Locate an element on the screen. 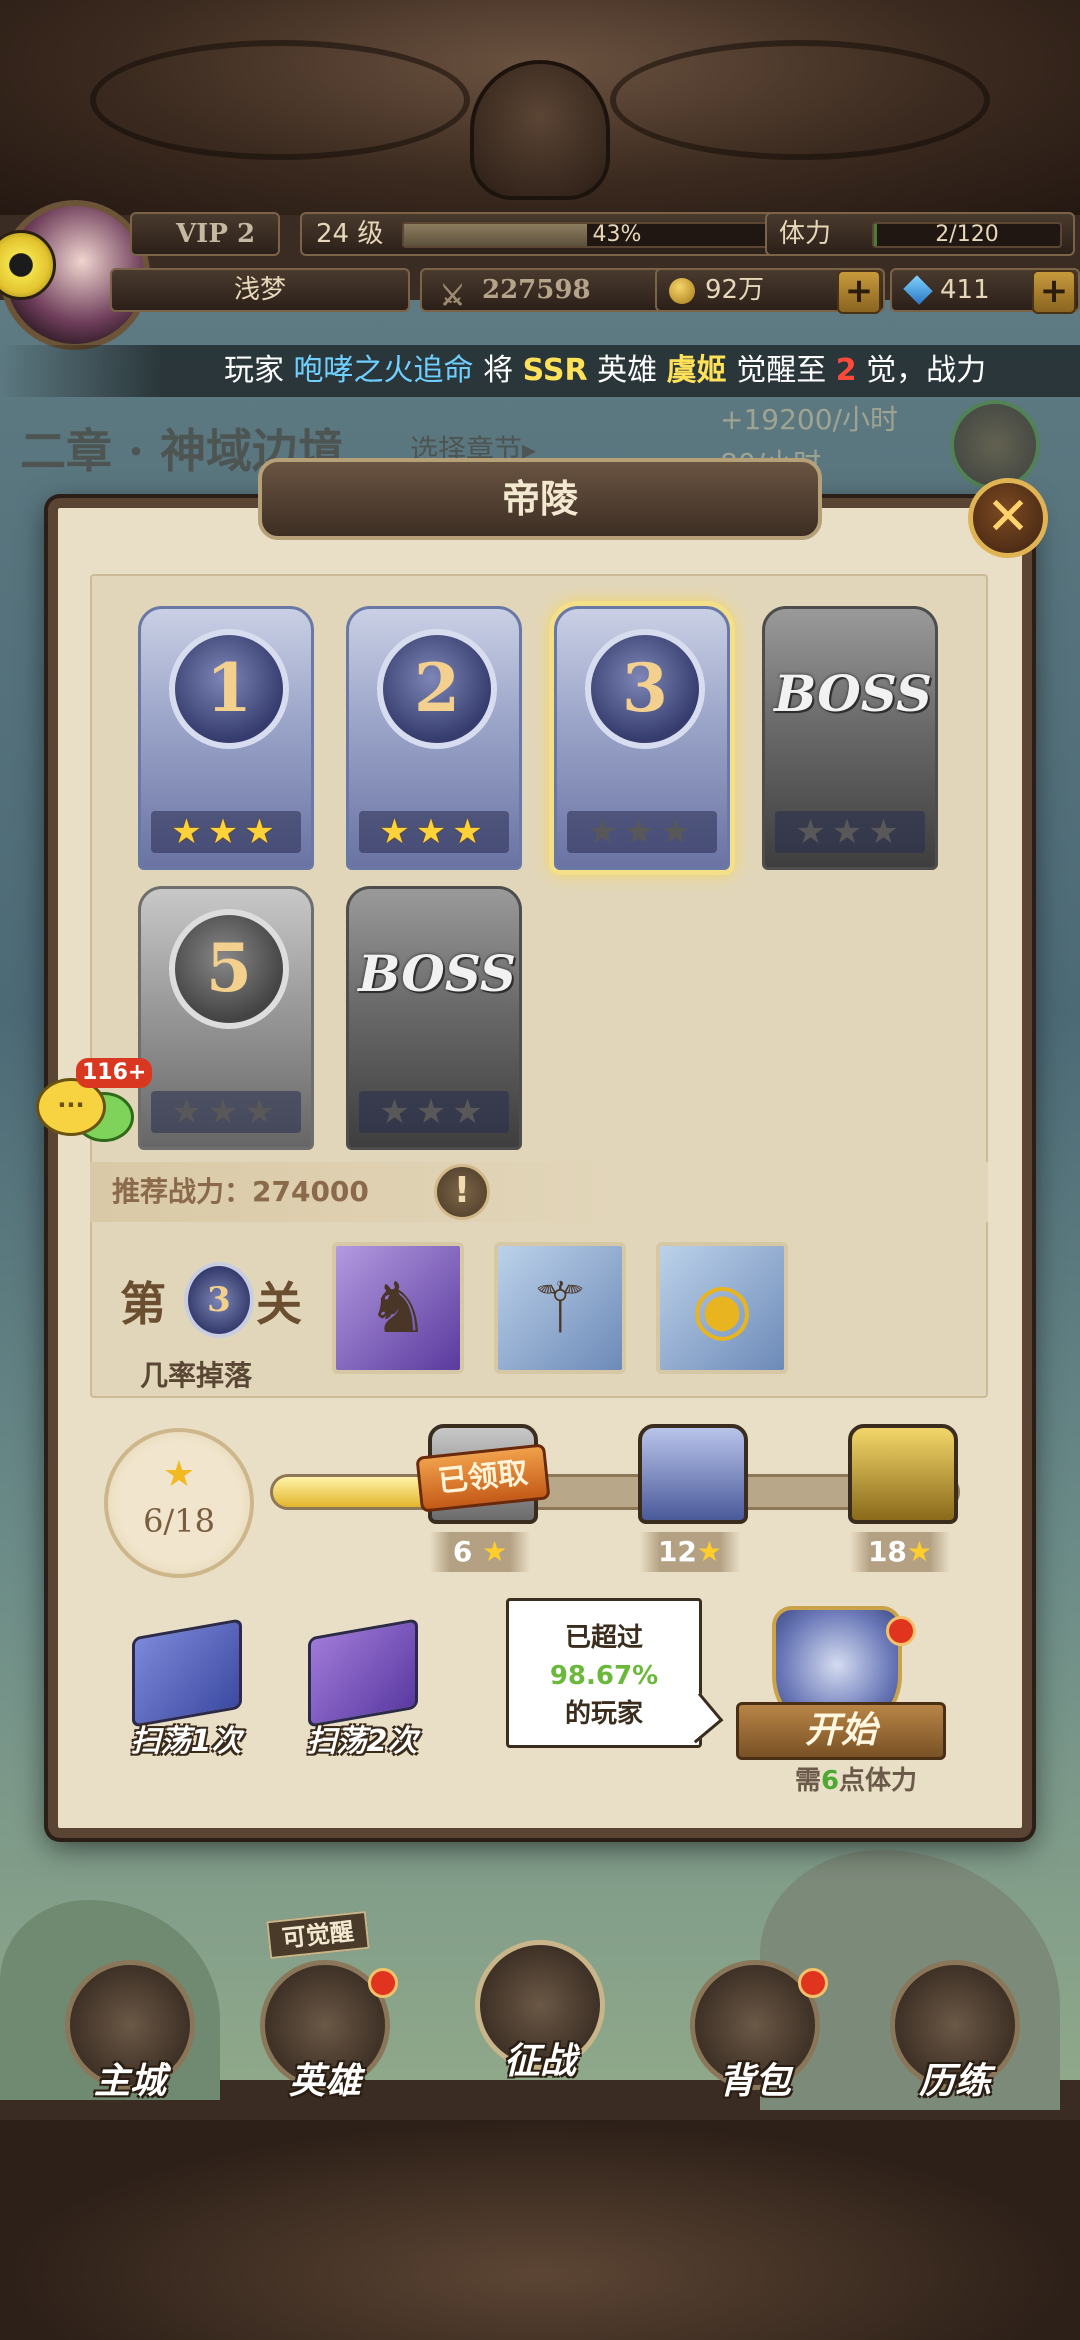 Image resolution: width=1080 pixels, height=2340 pixels. stage-number: 5 is located at coordinates (229, 969).